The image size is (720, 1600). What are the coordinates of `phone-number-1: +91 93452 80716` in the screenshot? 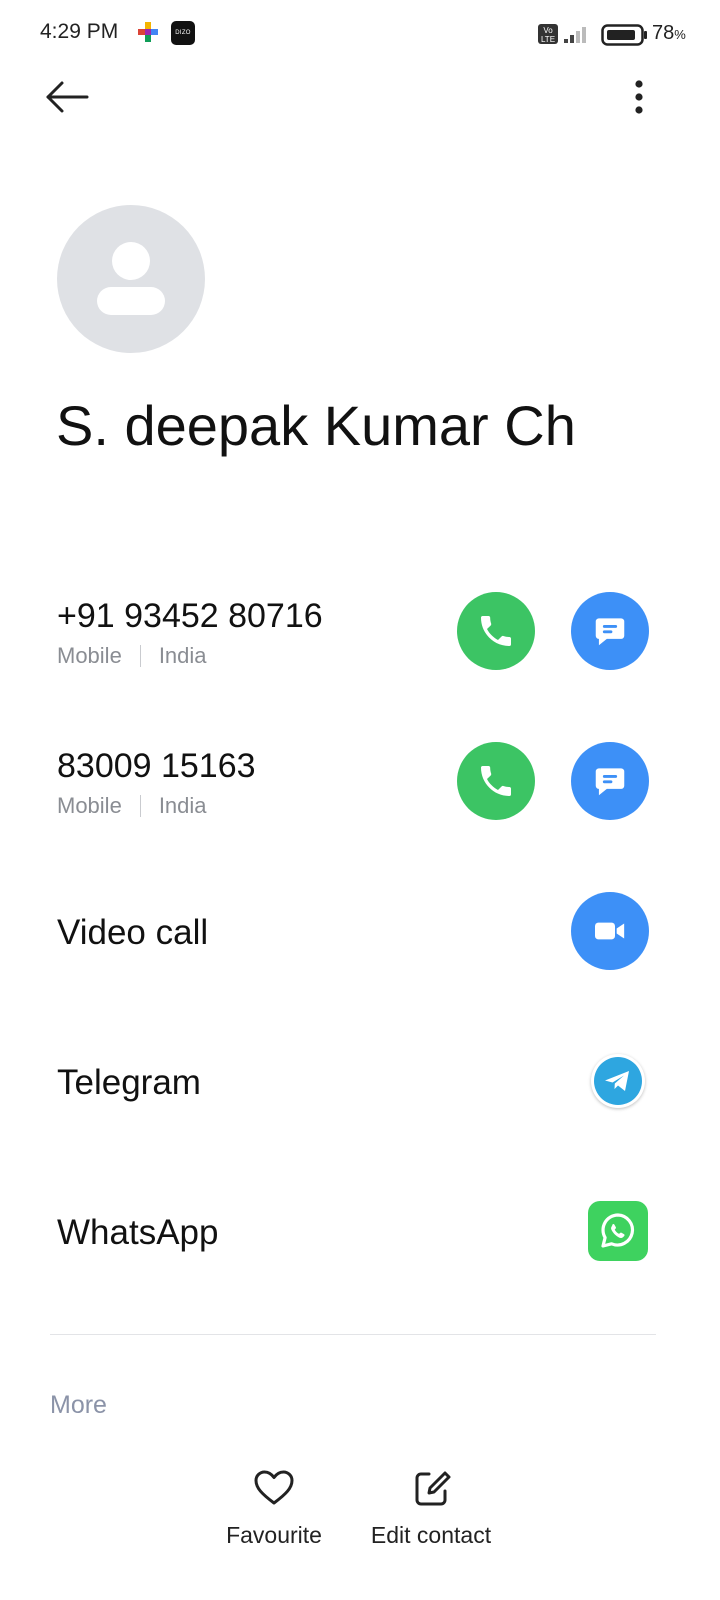 It's located at (190, 616).